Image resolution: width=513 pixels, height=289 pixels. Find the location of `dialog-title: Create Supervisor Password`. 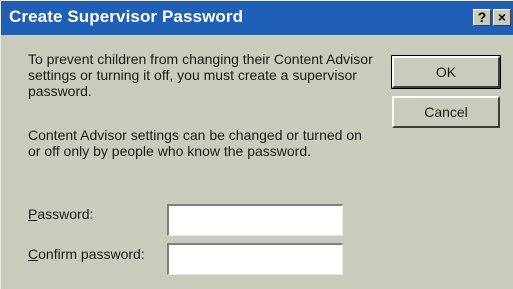

dialog-title: Create Supervisor Password is located at coordinates (126, 16).